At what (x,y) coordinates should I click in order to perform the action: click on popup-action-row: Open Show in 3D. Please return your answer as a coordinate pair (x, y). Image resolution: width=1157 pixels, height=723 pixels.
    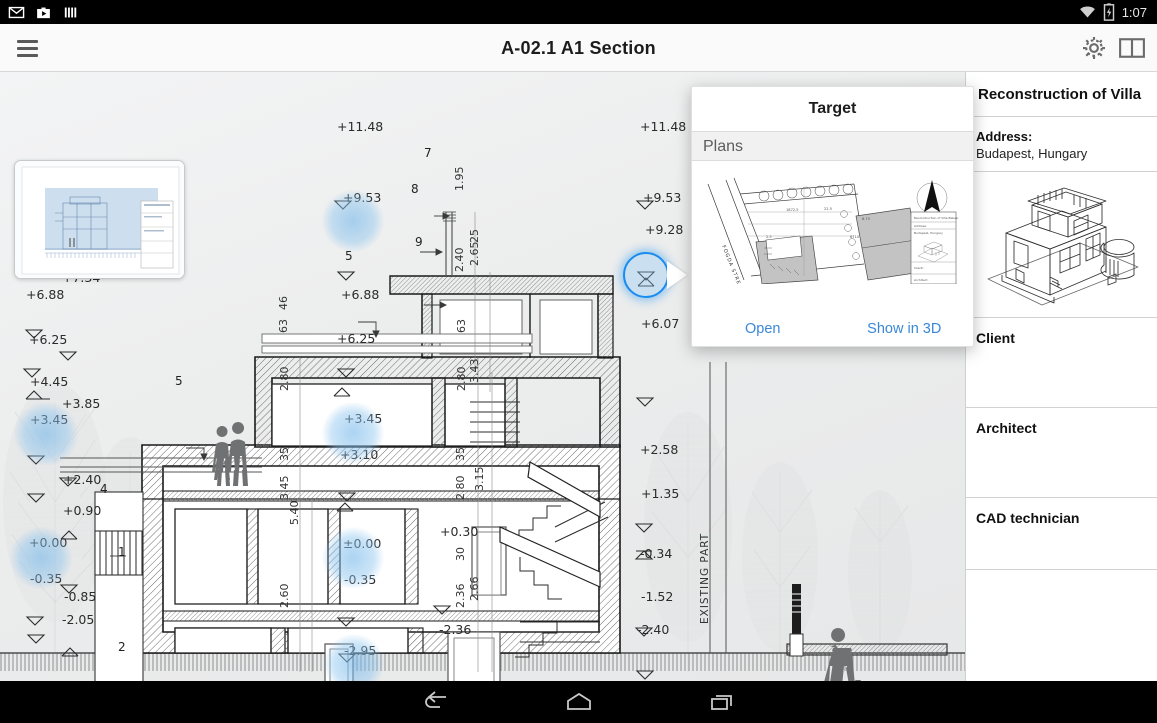
    Looking at the image, I should click on (833, 328).